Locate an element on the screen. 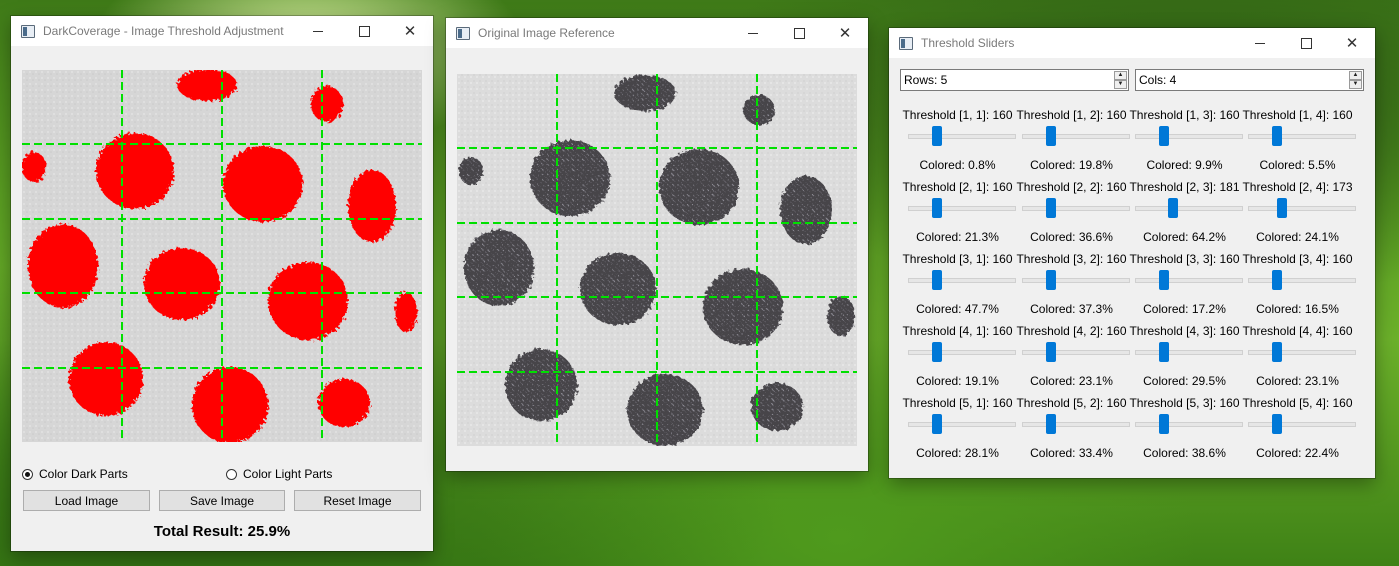 This screenshot has height=566, width=1399. colored-percent: Colored: 29.5% is located at coordinates (1184, 381).